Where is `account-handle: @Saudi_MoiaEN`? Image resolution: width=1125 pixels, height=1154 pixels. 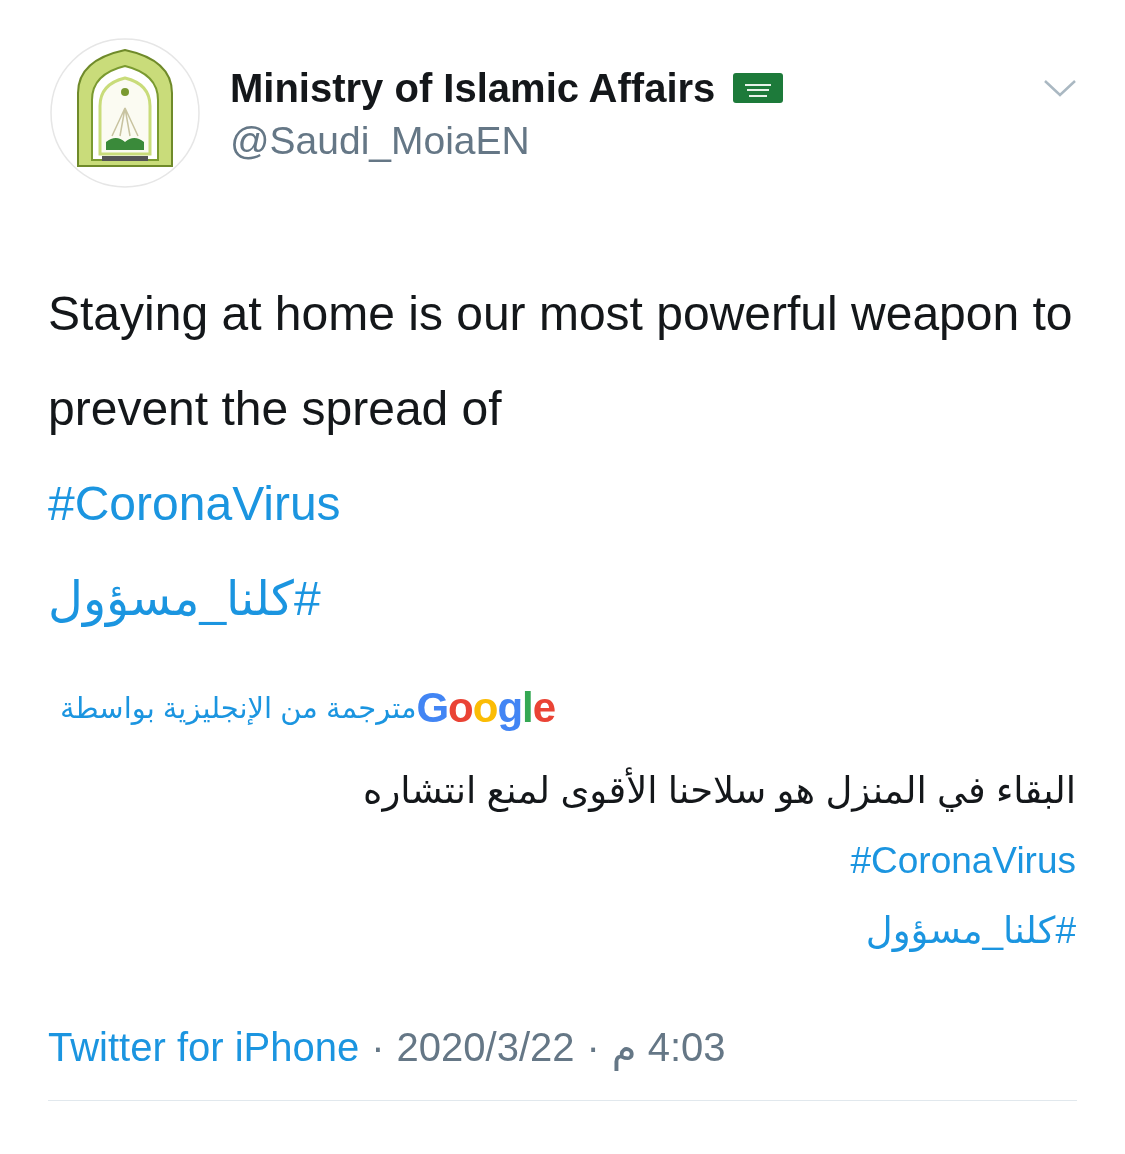 account-handle: @Saudi_MoiaEN is located at coordinates (636, 141).